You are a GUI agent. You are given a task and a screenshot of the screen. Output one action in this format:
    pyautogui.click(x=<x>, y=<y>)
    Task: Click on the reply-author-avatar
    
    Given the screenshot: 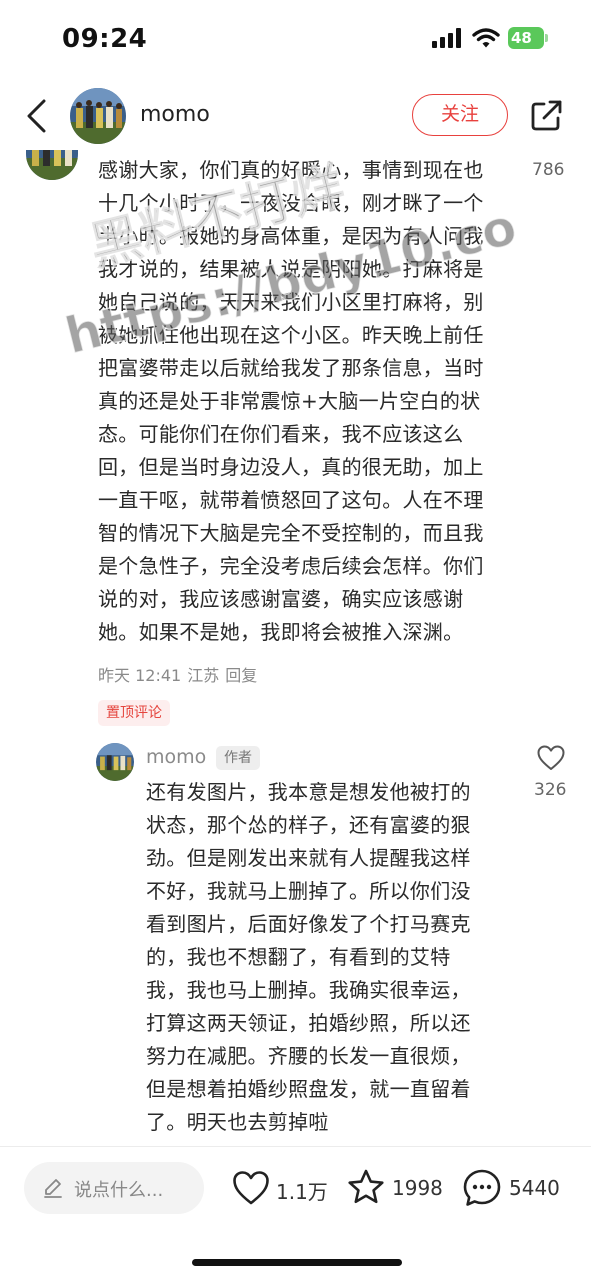 What is the action you would take?
    pyautogui.click(x=115, y=762)
    